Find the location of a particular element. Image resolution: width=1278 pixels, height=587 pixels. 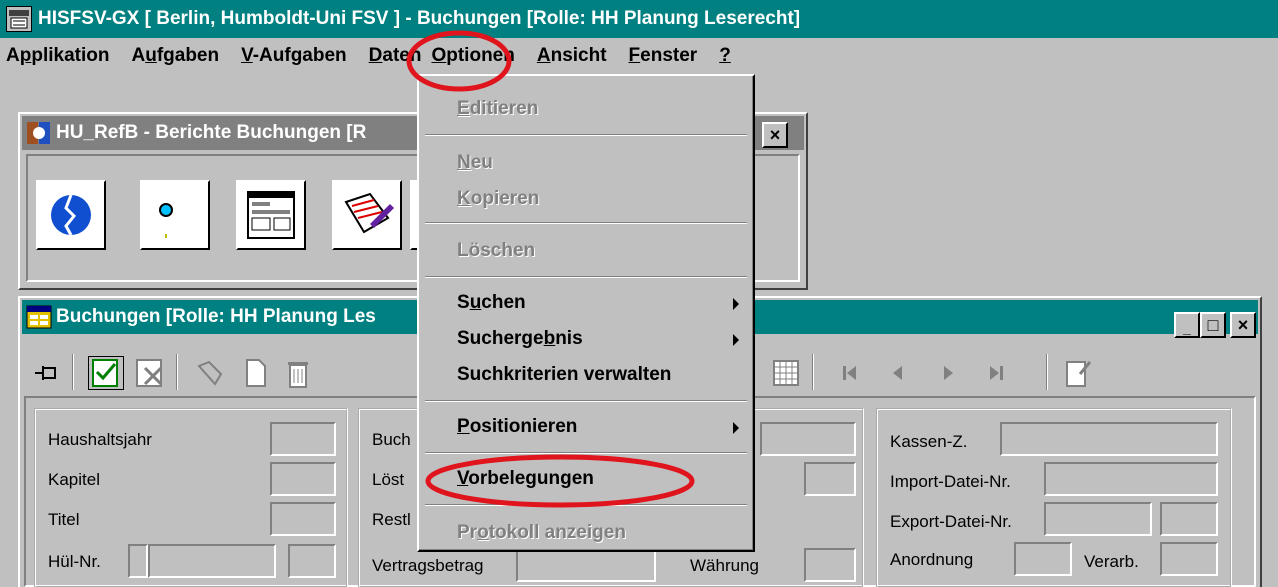

report-pen-icon is located at coordinates (367, 215).